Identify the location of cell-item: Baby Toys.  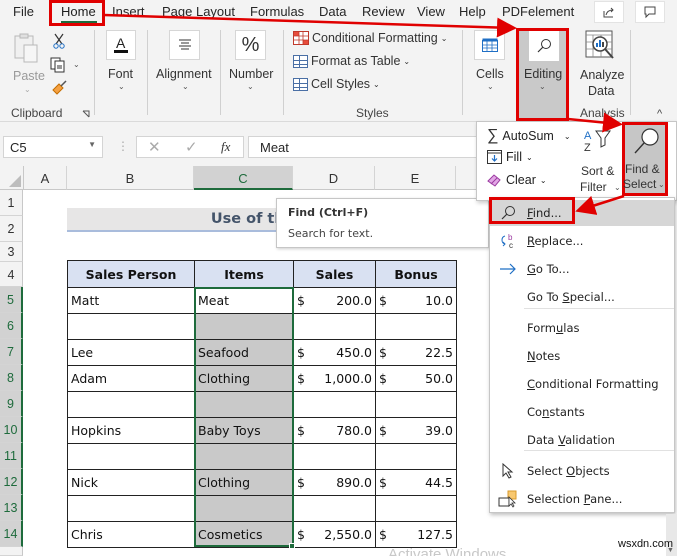
(244, 430).